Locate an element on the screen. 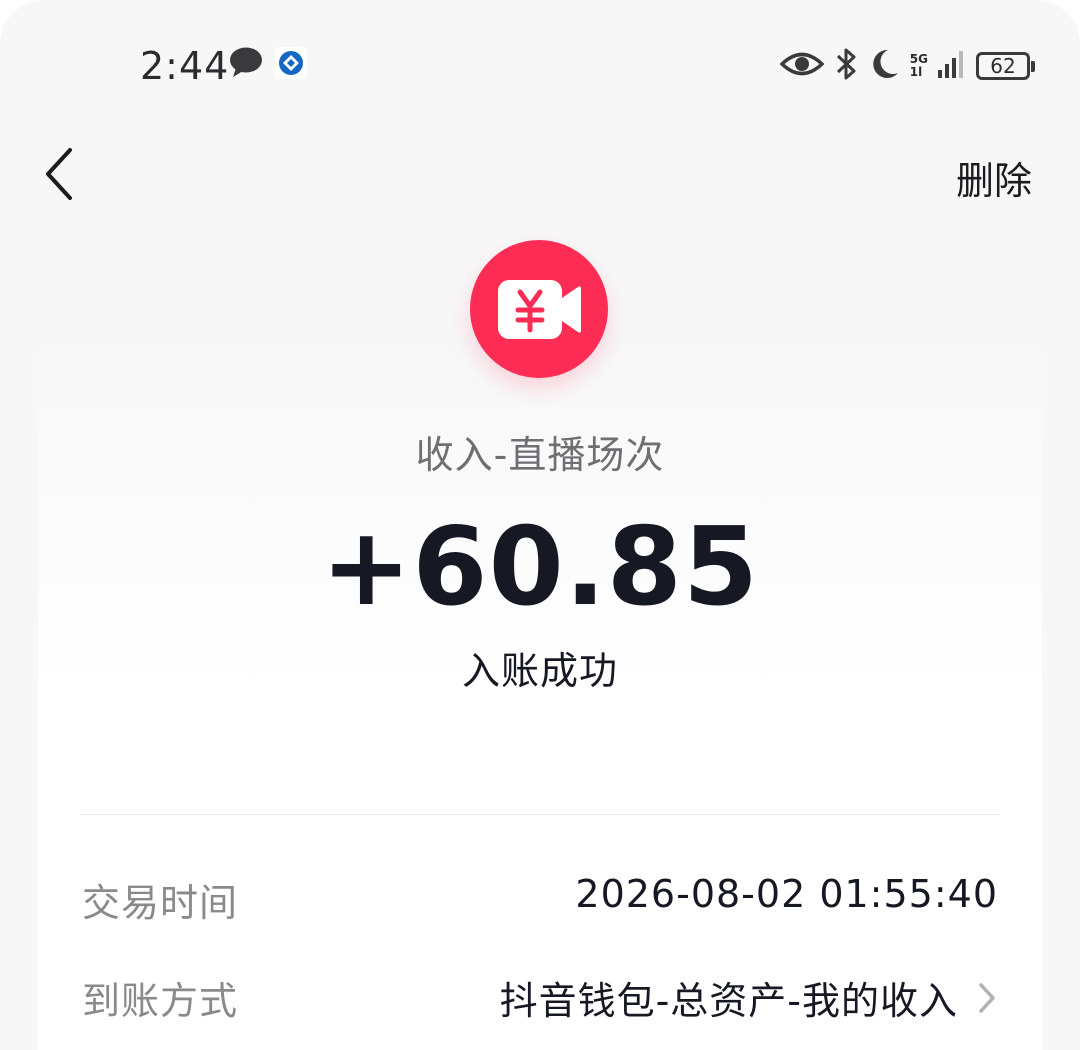 The image size is (1080, 1050). chevron-right-icon is located at coordinates (987, 998).